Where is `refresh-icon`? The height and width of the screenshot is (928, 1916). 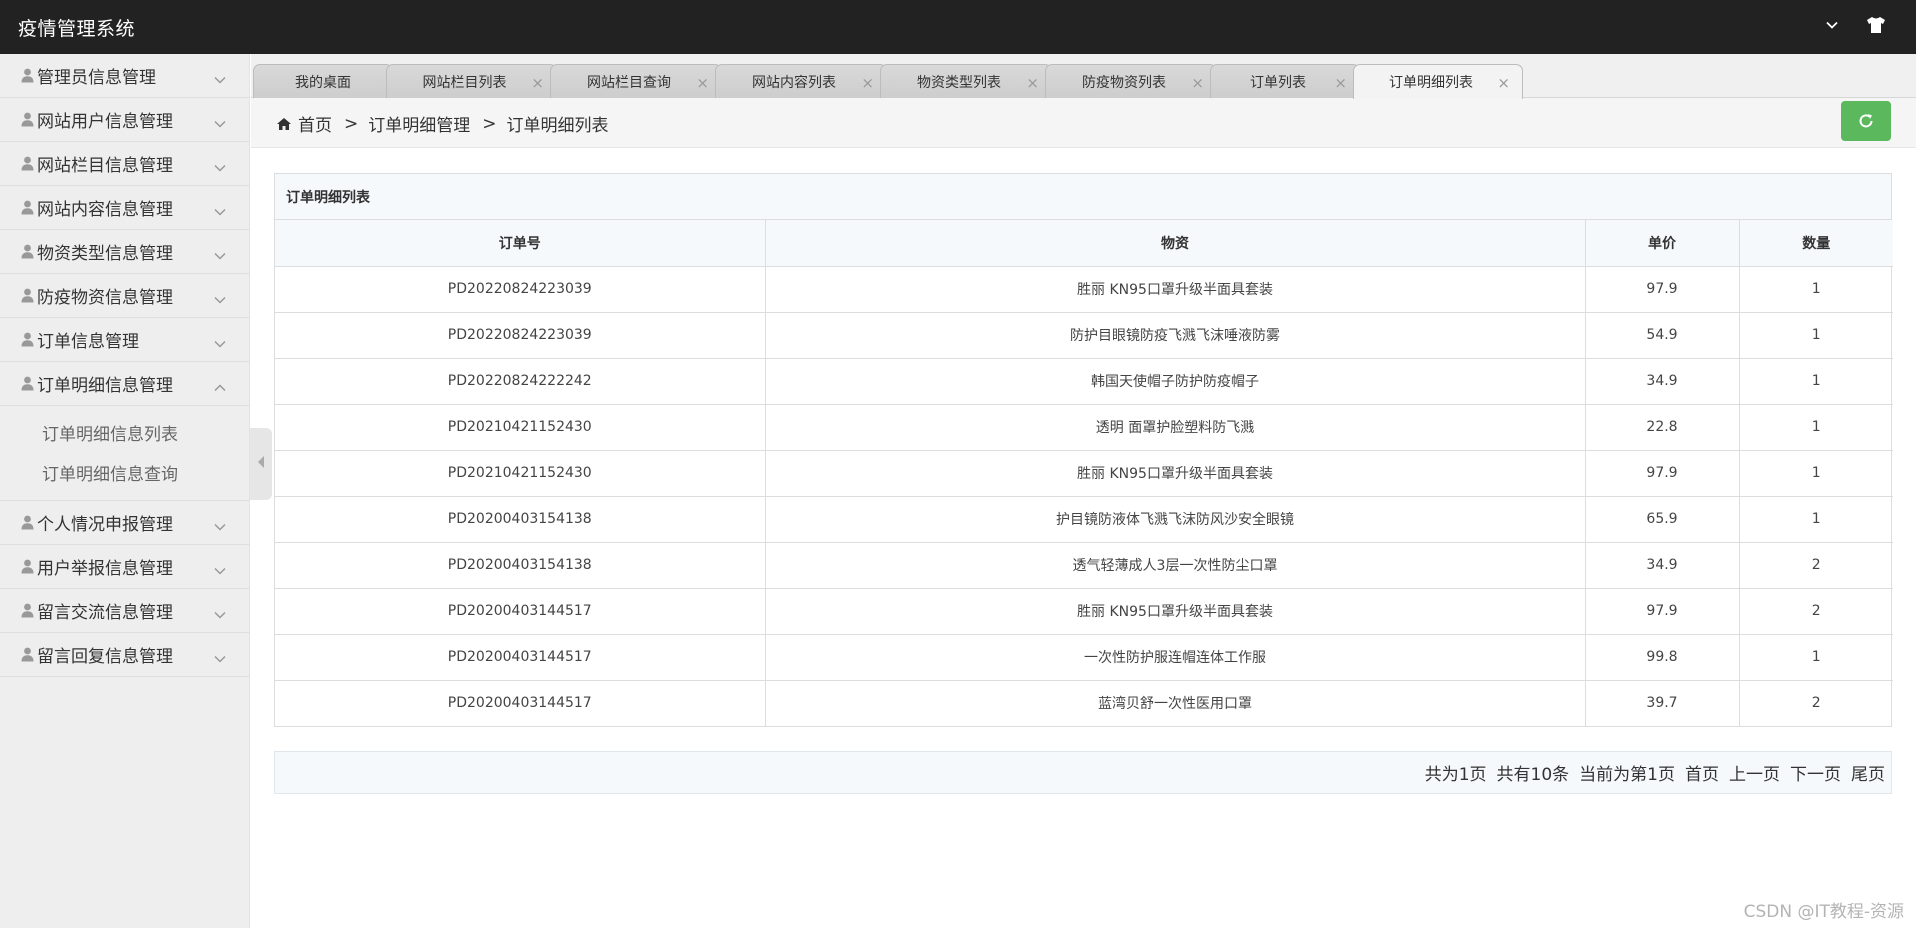 refresh-icon is located at coordinates (1866, 121).